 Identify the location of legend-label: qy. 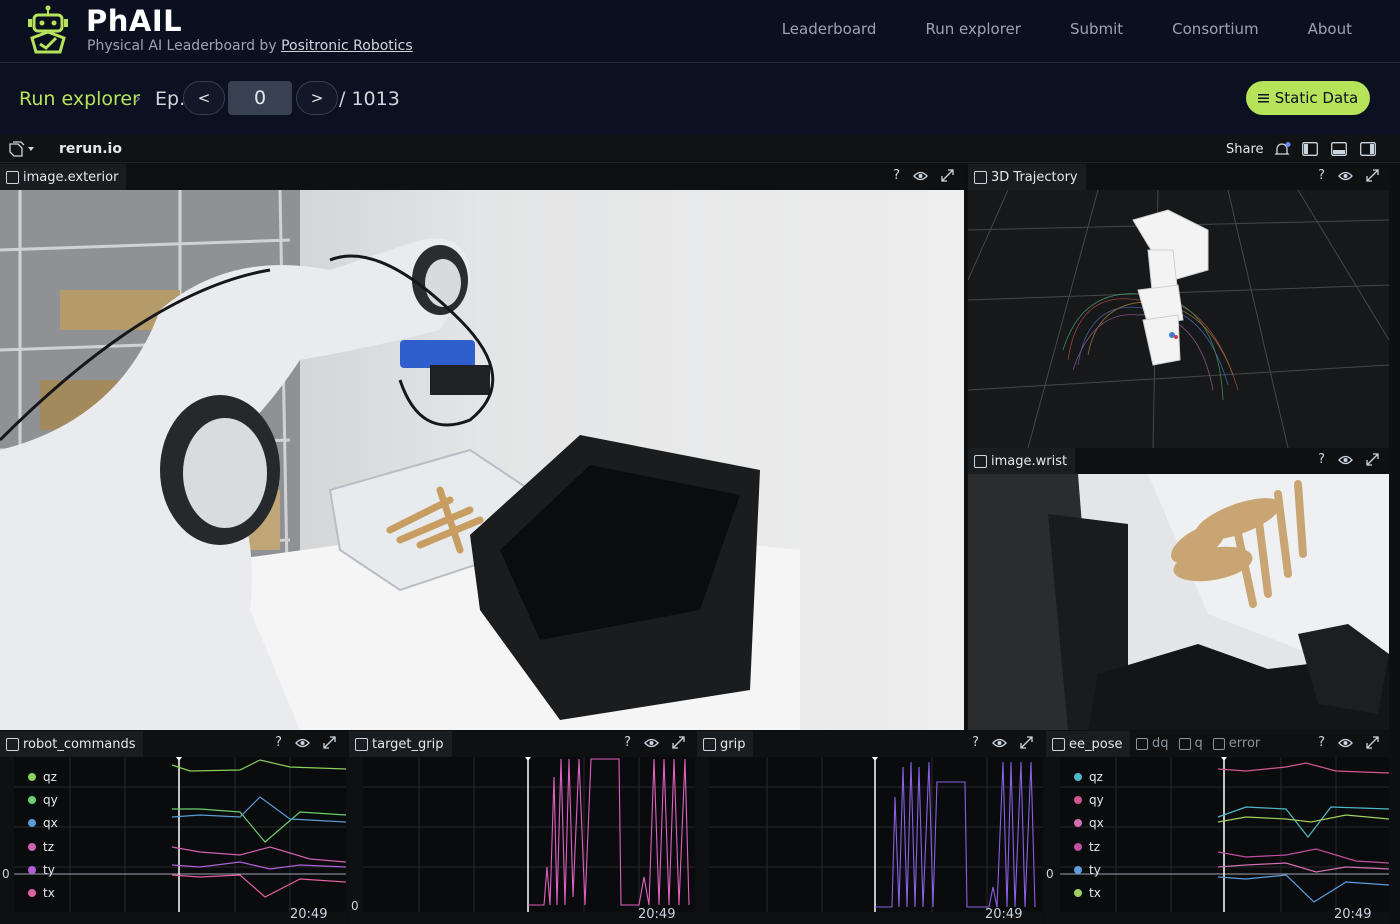
(50, 799).